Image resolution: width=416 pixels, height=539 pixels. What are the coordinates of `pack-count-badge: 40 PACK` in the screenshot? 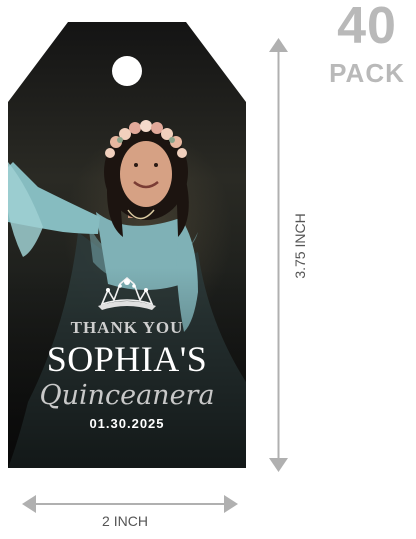 It's located at (367, 44).